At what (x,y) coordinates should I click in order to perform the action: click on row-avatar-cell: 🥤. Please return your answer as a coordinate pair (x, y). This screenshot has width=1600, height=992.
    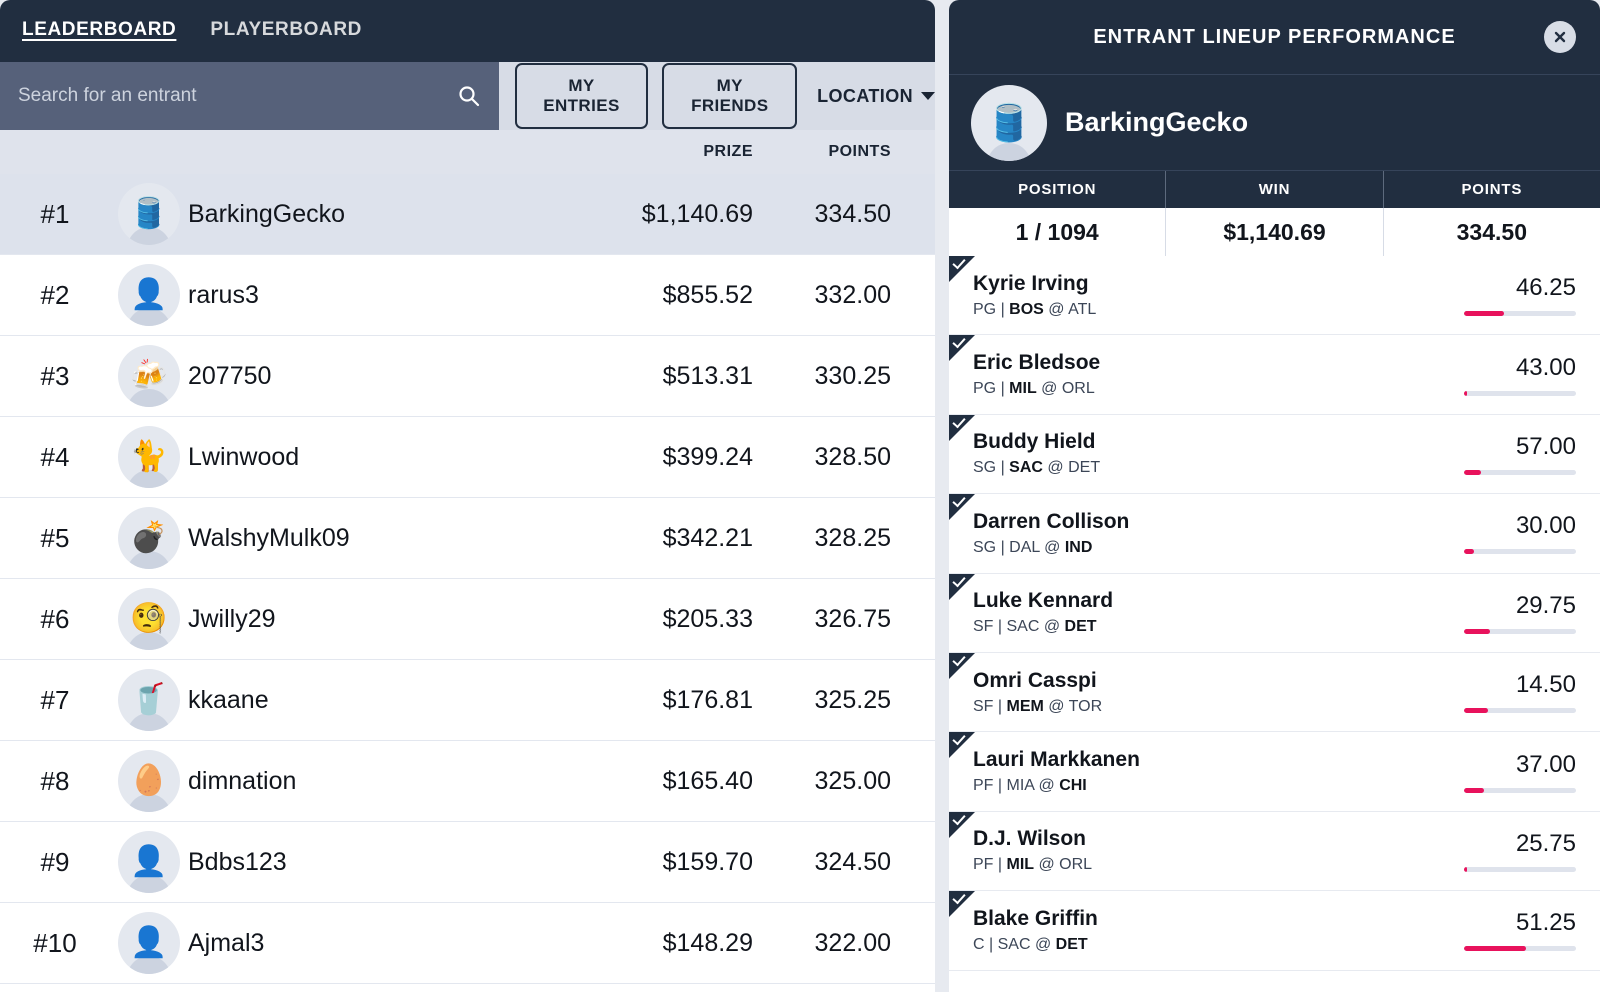
    Looking at the image, I should click on (149, 700).